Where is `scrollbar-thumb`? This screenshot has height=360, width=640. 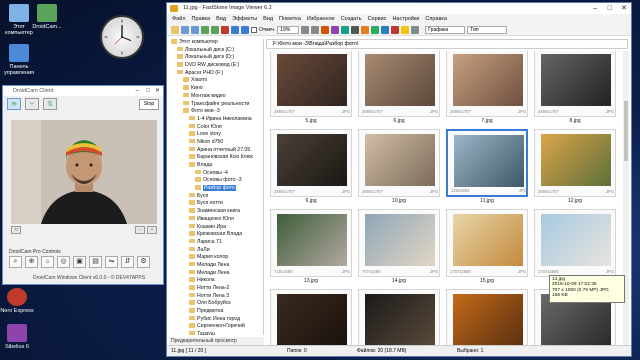 scrollbar-thumb is located at coordinates (626, 131).